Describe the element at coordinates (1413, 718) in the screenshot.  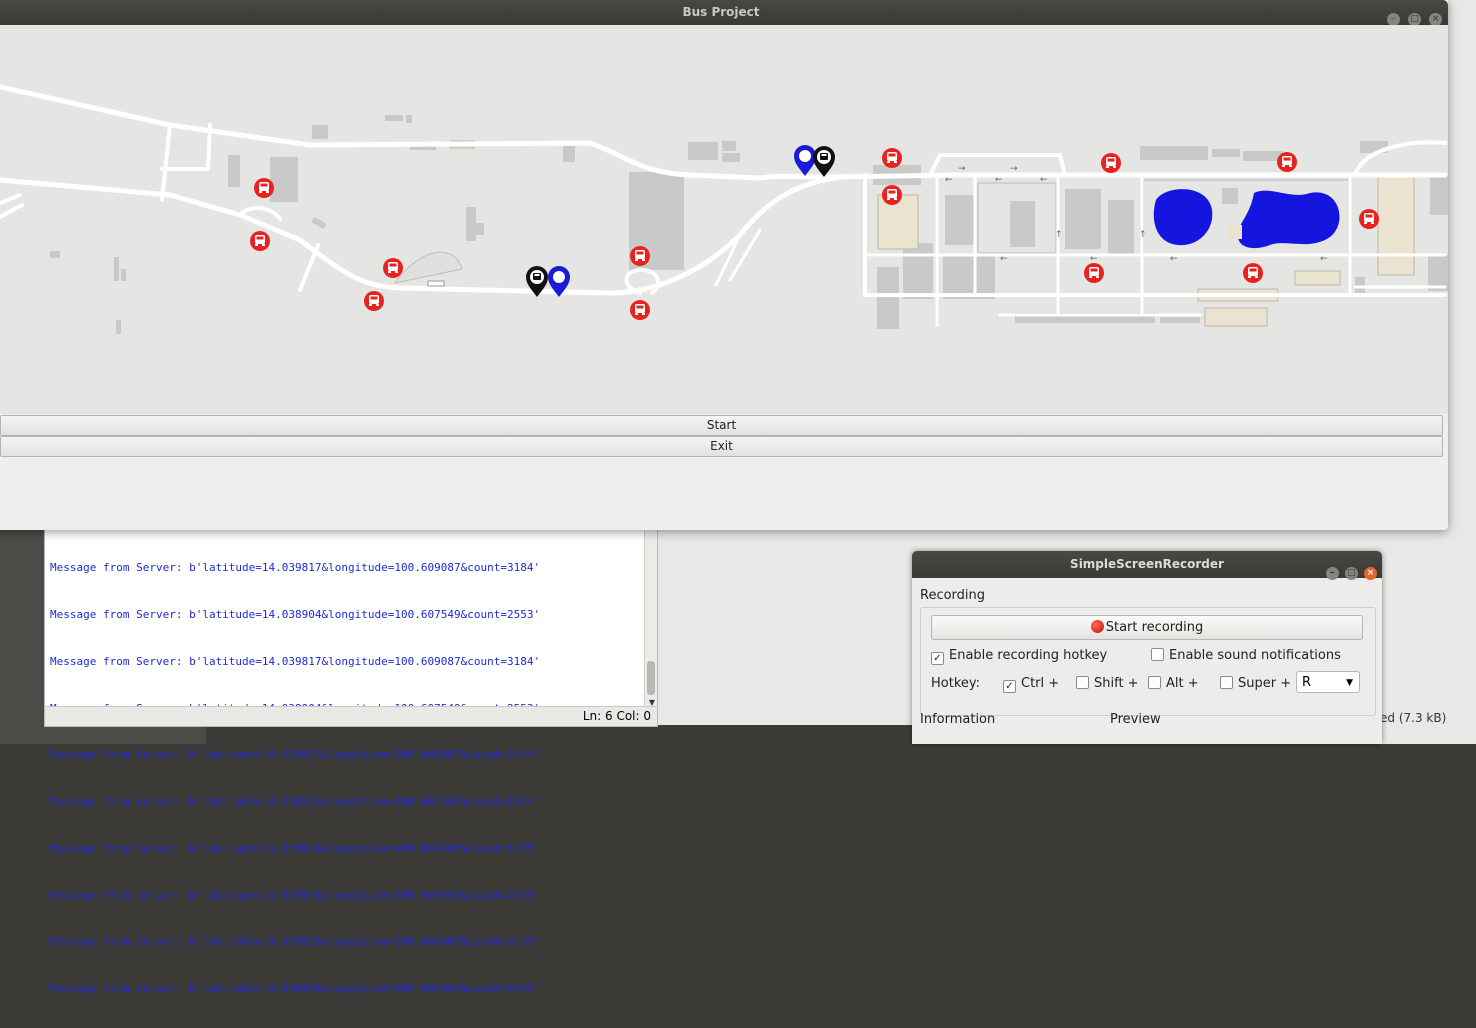
I see `file-size-label: ed (7.3 kB)` at that location.